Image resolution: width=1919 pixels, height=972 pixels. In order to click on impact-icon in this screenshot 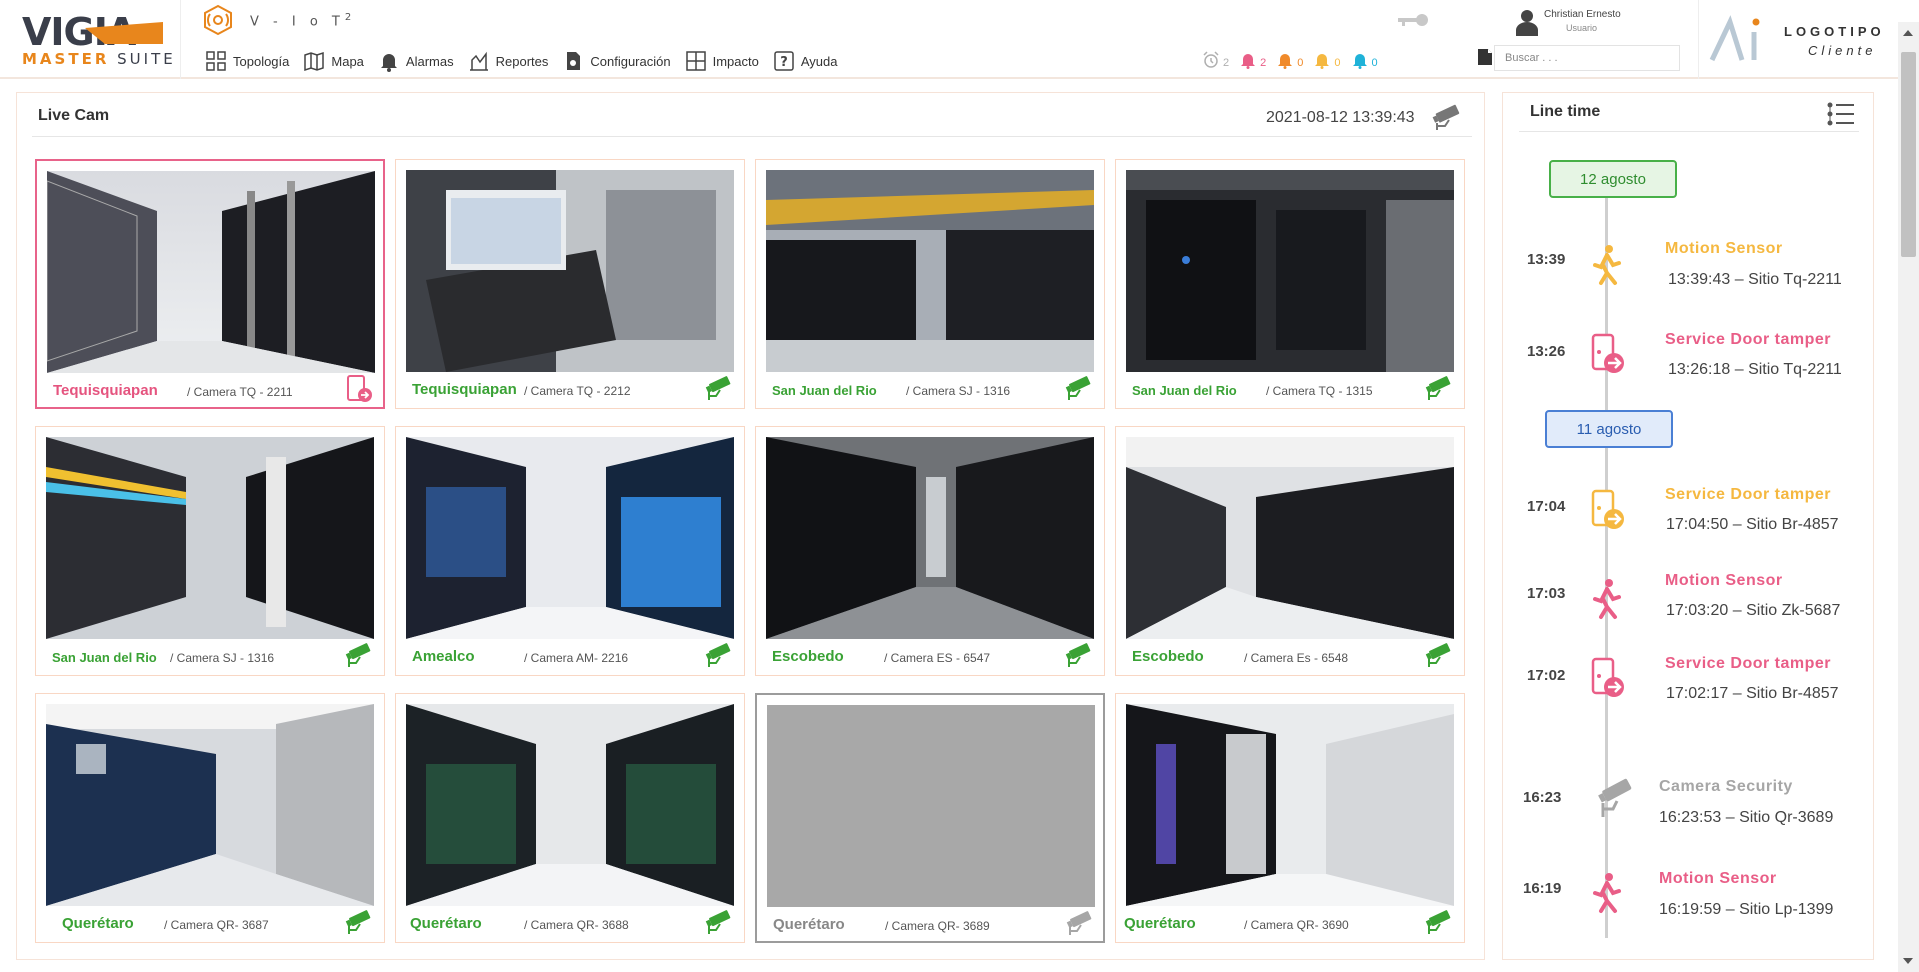, I will do `click(695, 61)`.